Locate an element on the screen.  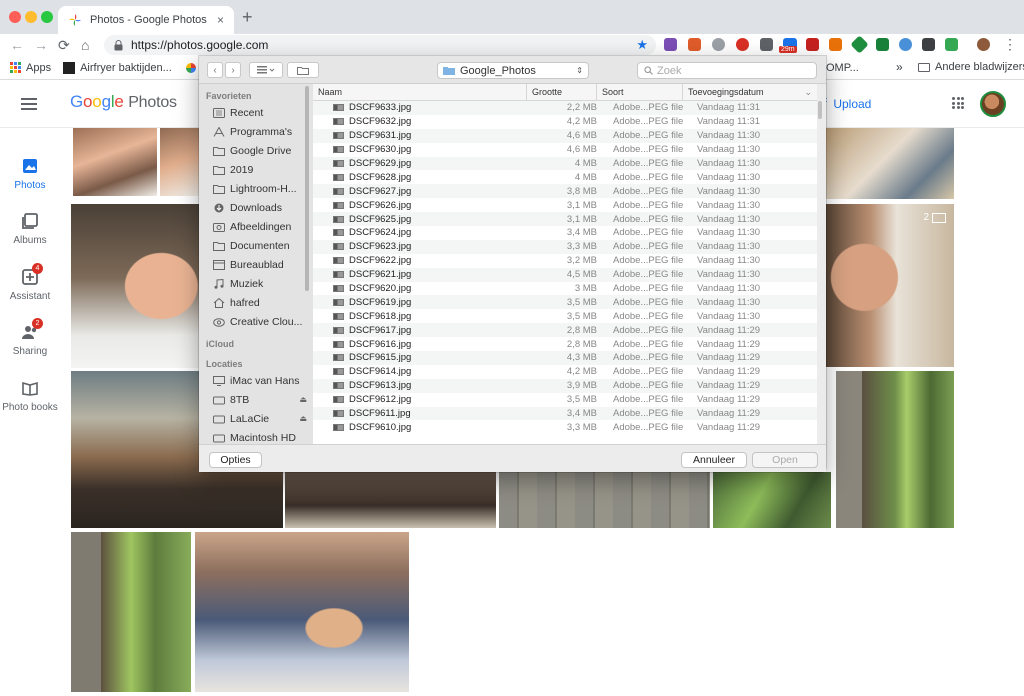
cancel-button: Annuleer is located at coordinates (714, 460).